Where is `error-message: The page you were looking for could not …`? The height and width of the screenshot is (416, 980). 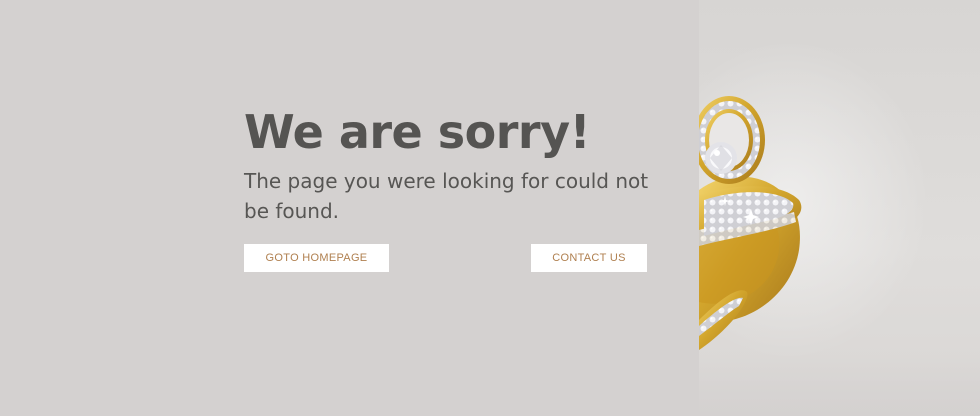
error-message: The page you were looking for could not … is located at coordinates (446, 196).